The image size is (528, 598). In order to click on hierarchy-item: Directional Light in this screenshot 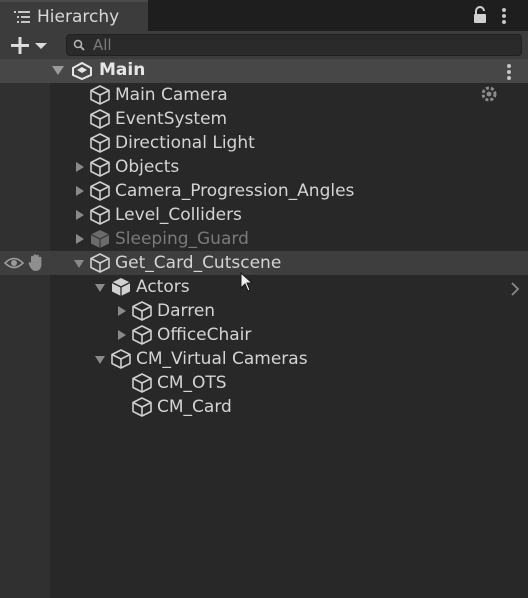, I will do `click(164, 143)`.